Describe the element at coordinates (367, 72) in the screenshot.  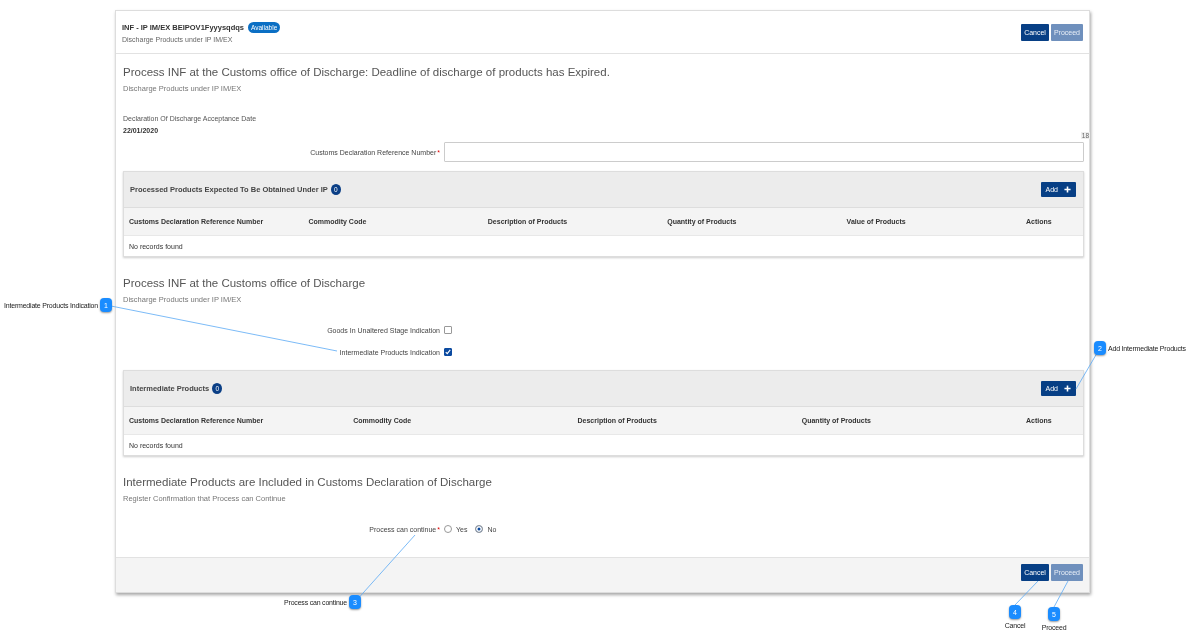
I see `section-title: Process INF at the Customs office of Discharge: Deadline of discharge of products has Expired.` at that location.